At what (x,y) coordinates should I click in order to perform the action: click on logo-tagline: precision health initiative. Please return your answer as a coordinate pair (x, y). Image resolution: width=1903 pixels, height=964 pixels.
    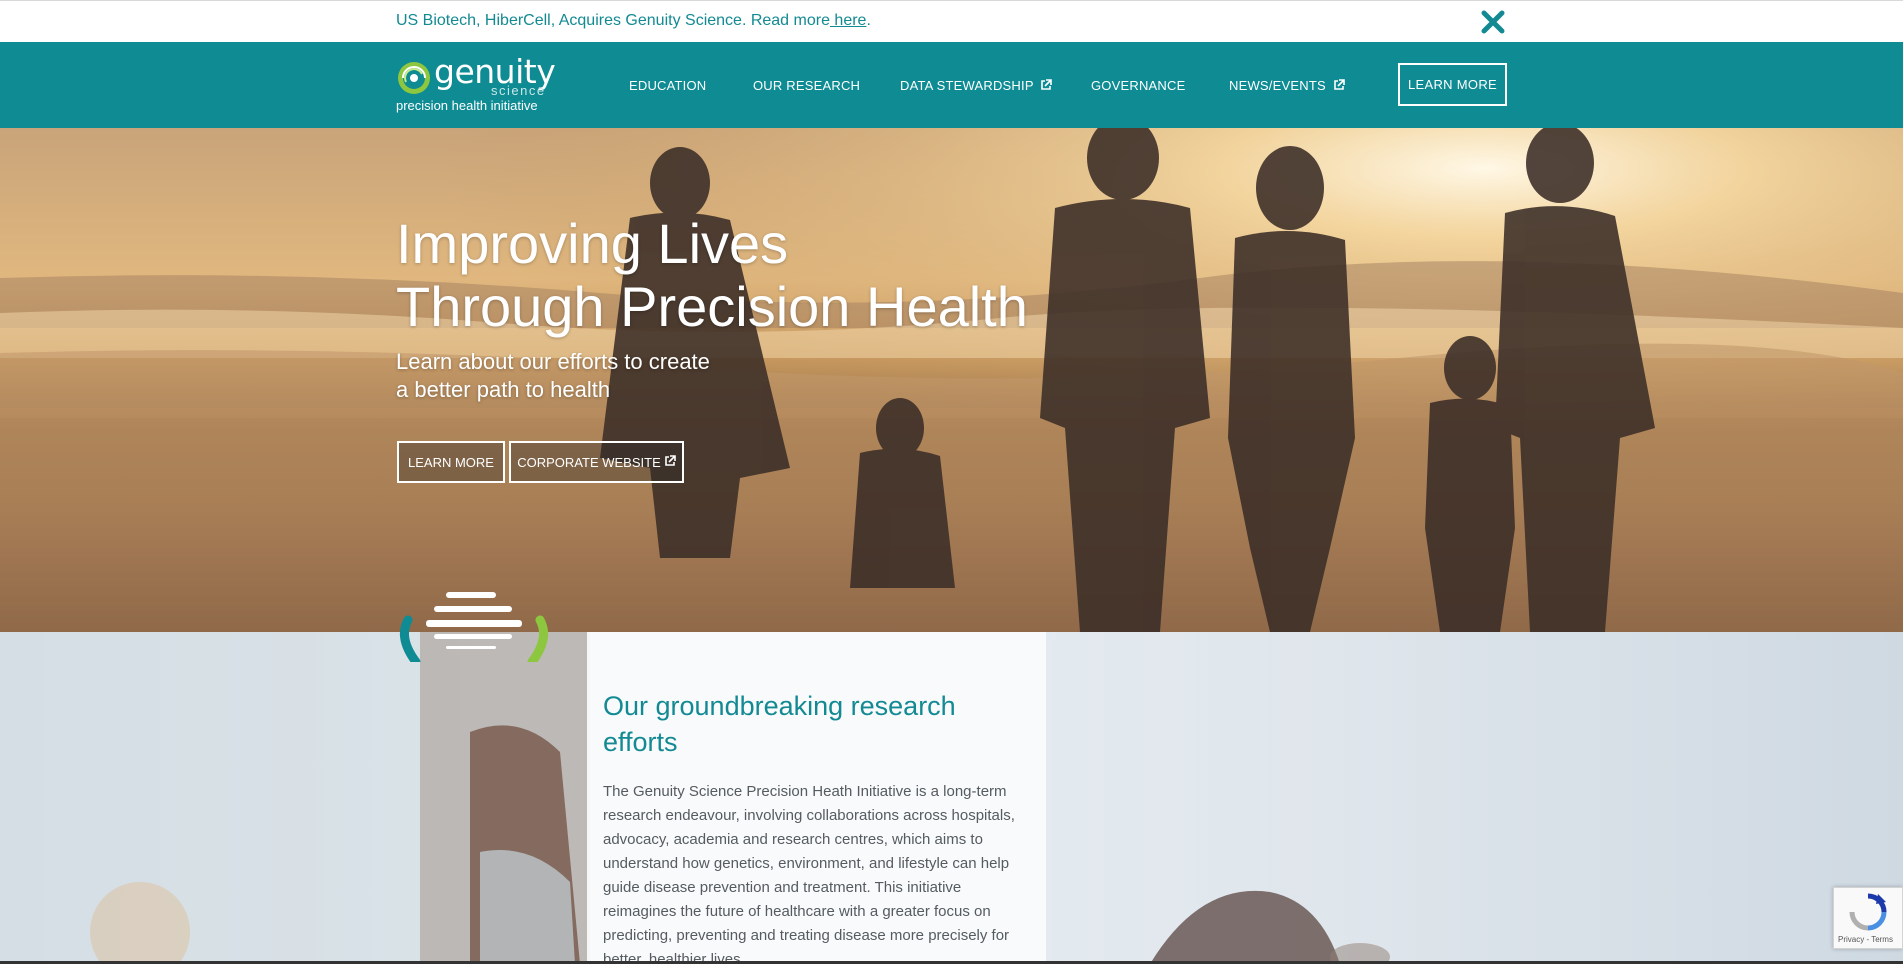
    Looking at the image, I should click on (467, 105).